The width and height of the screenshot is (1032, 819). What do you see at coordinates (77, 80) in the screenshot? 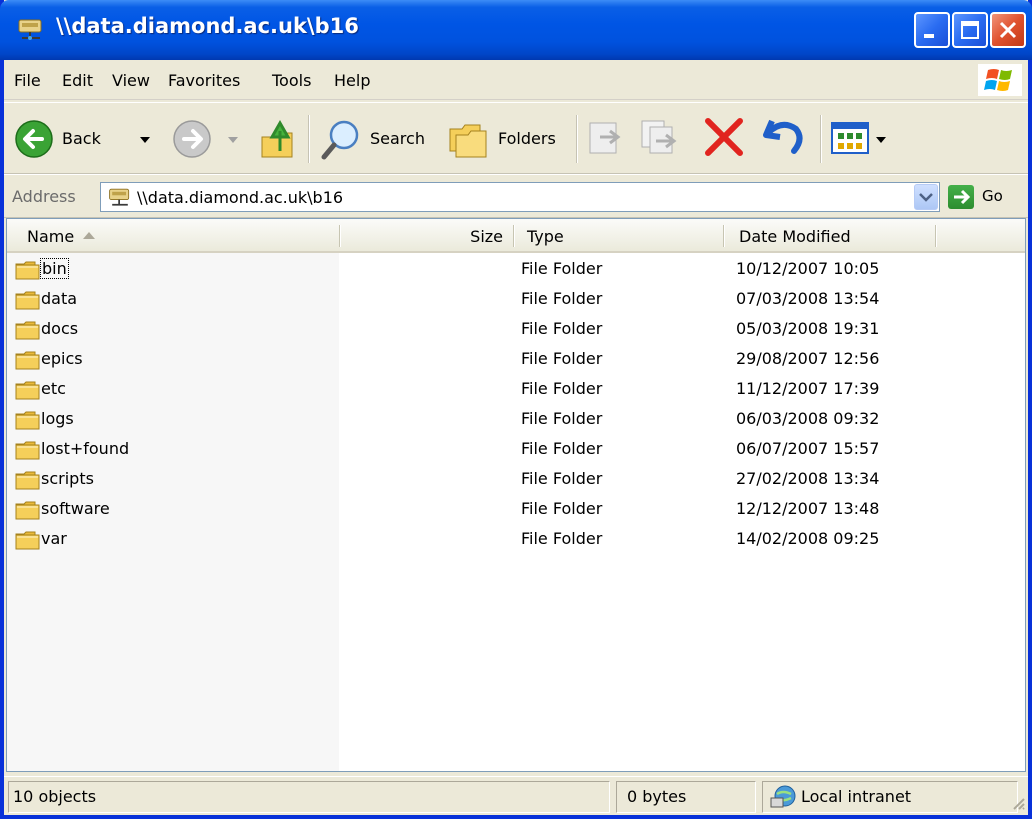
I see `menu-edit: Edit` at bounding box center [77, 80].